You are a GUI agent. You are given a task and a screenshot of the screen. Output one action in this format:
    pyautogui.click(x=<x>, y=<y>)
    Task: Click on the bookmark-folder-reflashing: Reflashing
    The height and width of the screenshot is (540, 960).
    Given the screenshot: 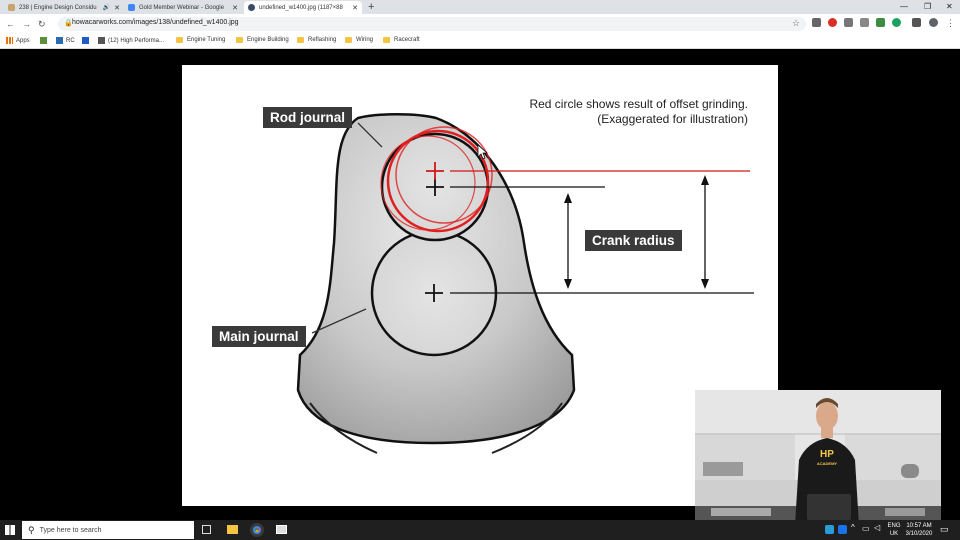 What is the action you would take?
    pyautogui.click(x=316, y=40)
    